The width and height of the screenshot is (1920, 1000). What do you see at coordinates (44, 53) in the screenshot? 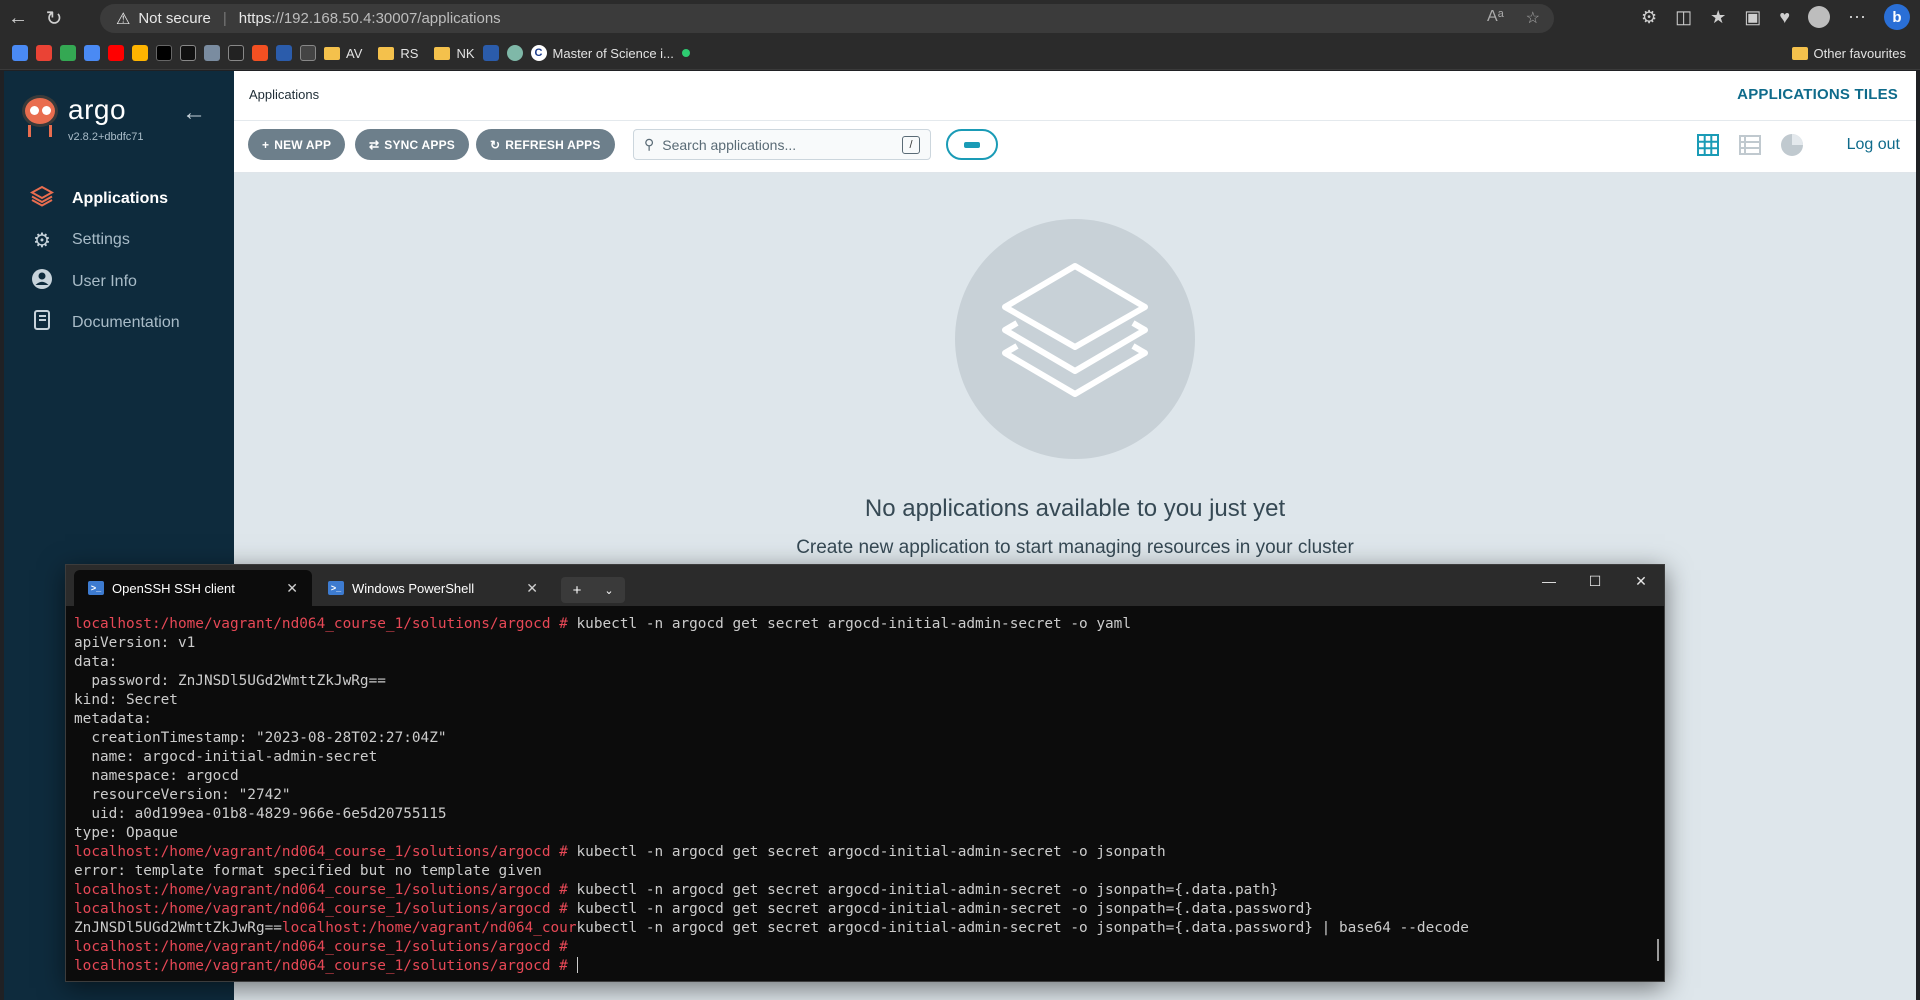
I see `bookmark-gmail` at bounding box center [44, 53].